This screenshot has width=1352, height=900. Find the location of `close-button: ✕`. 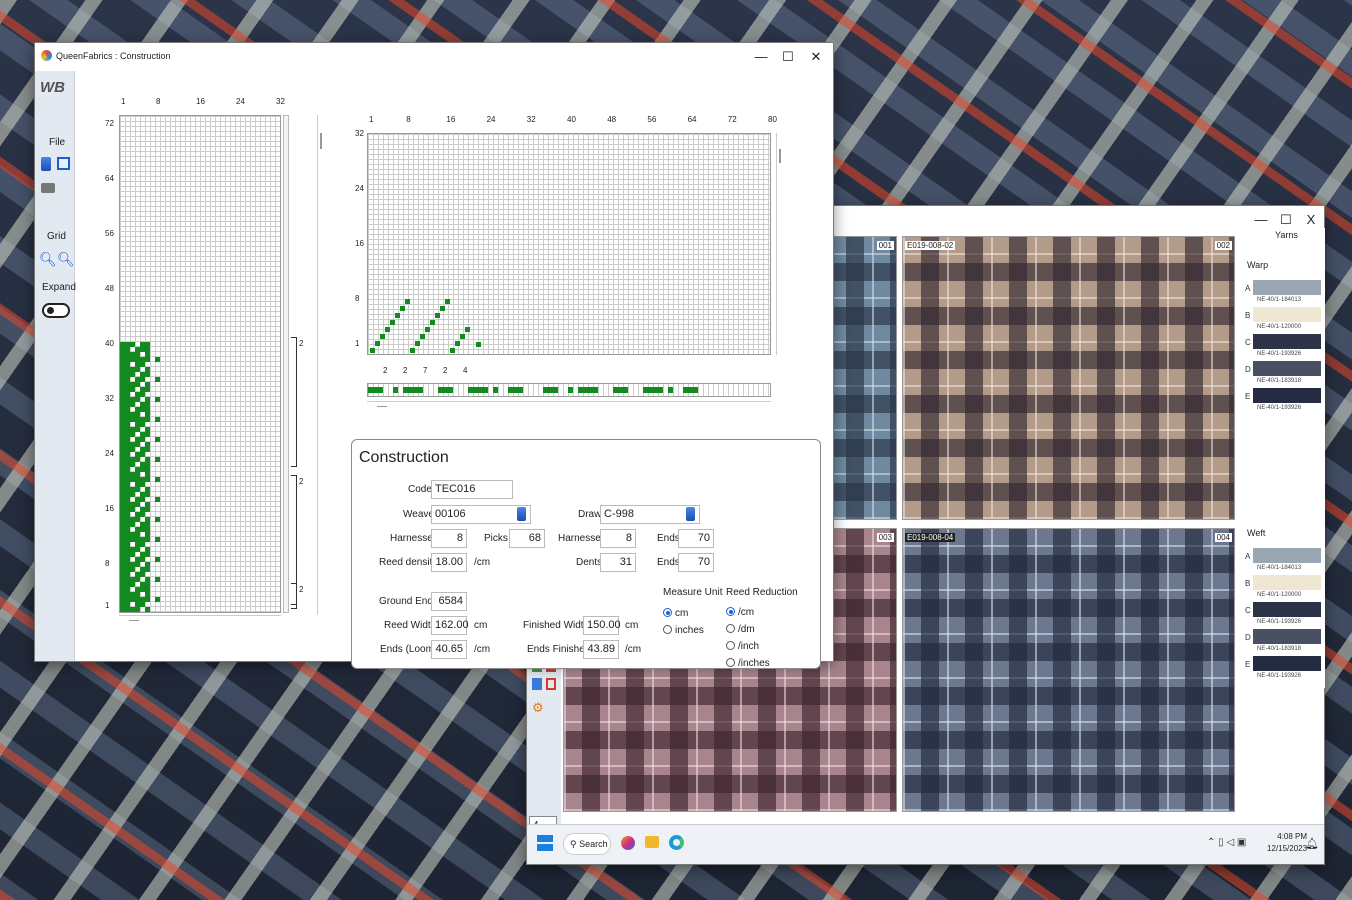

close-button: ✕ is located at coordinates (816, 57).